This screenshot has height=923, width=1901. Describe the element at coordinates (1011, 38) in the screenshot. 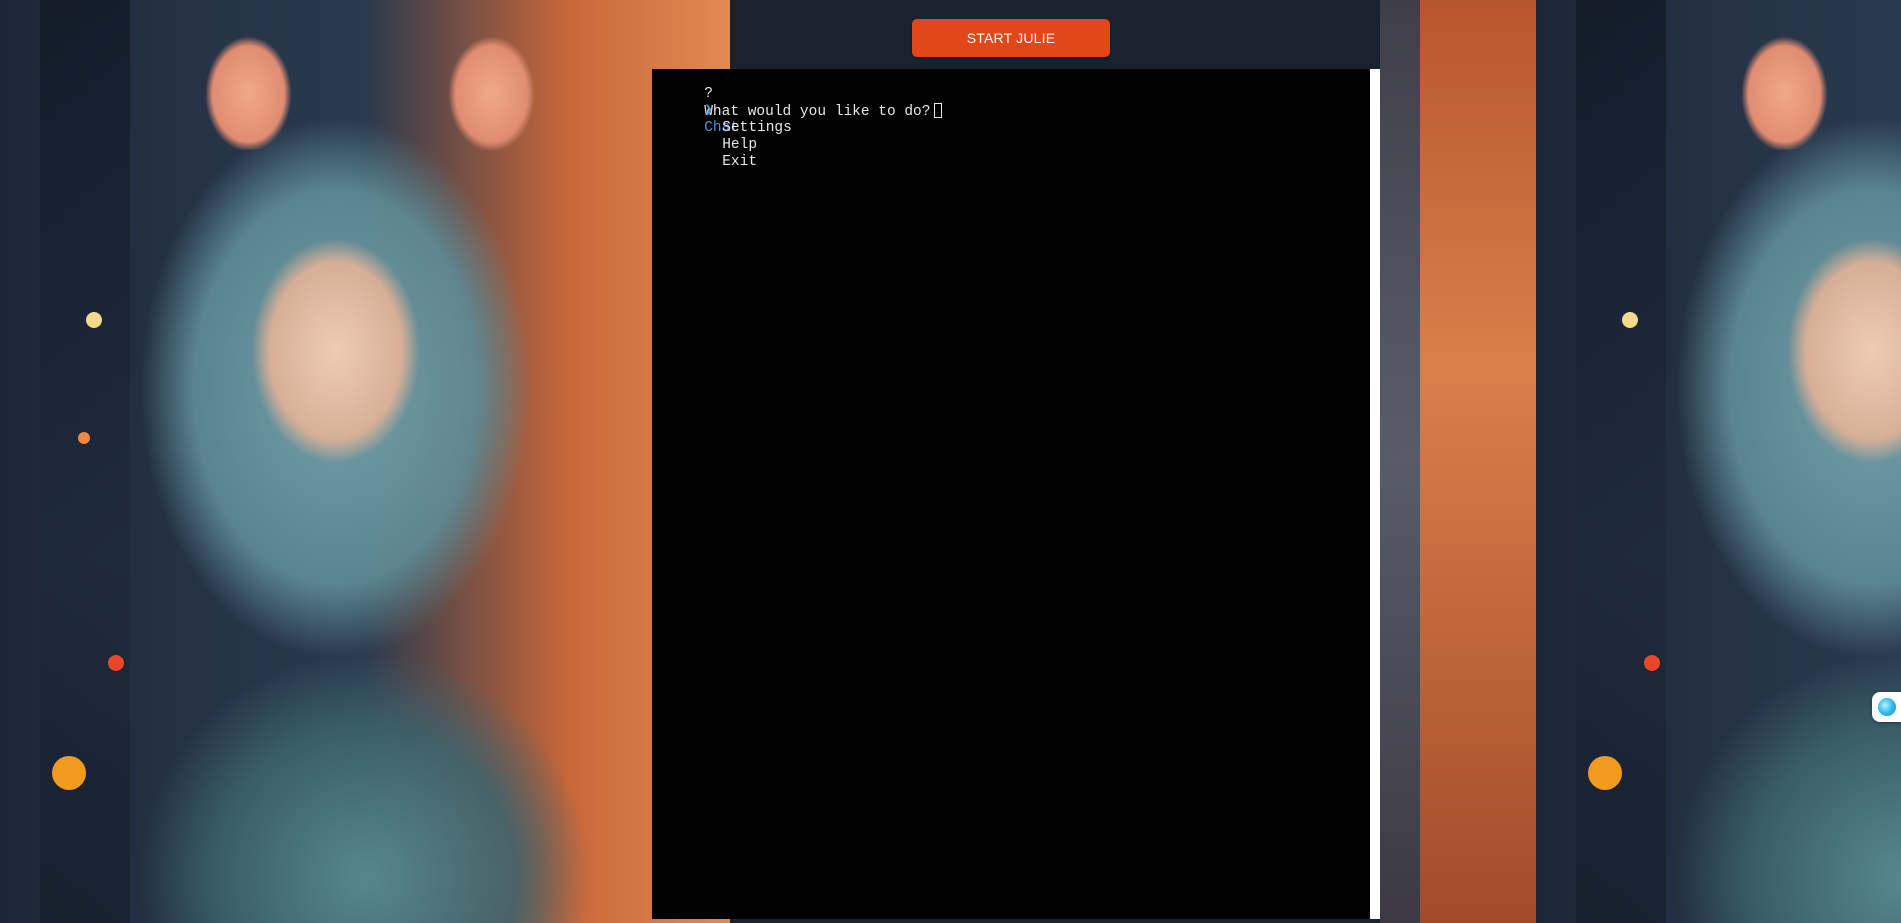

I see `start-julie-button: START JULIE` at that location.